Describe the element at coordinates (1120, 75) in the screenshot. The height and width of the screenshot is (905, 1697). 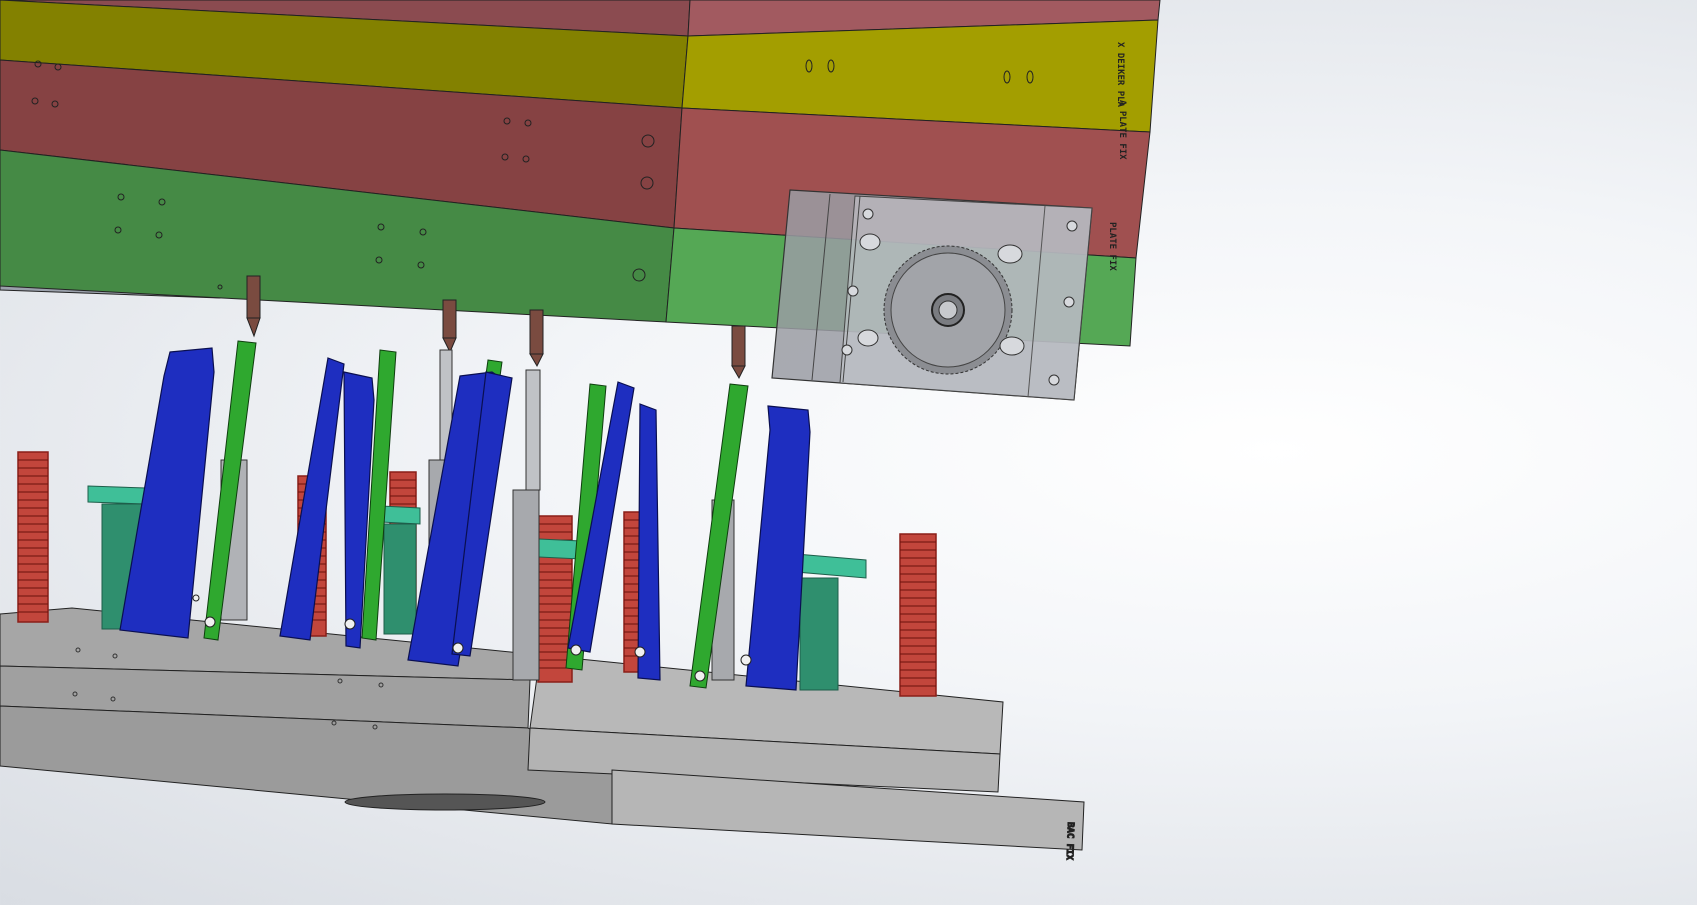
I see `engraving-top-1: X DEIKER PLA` at that location.